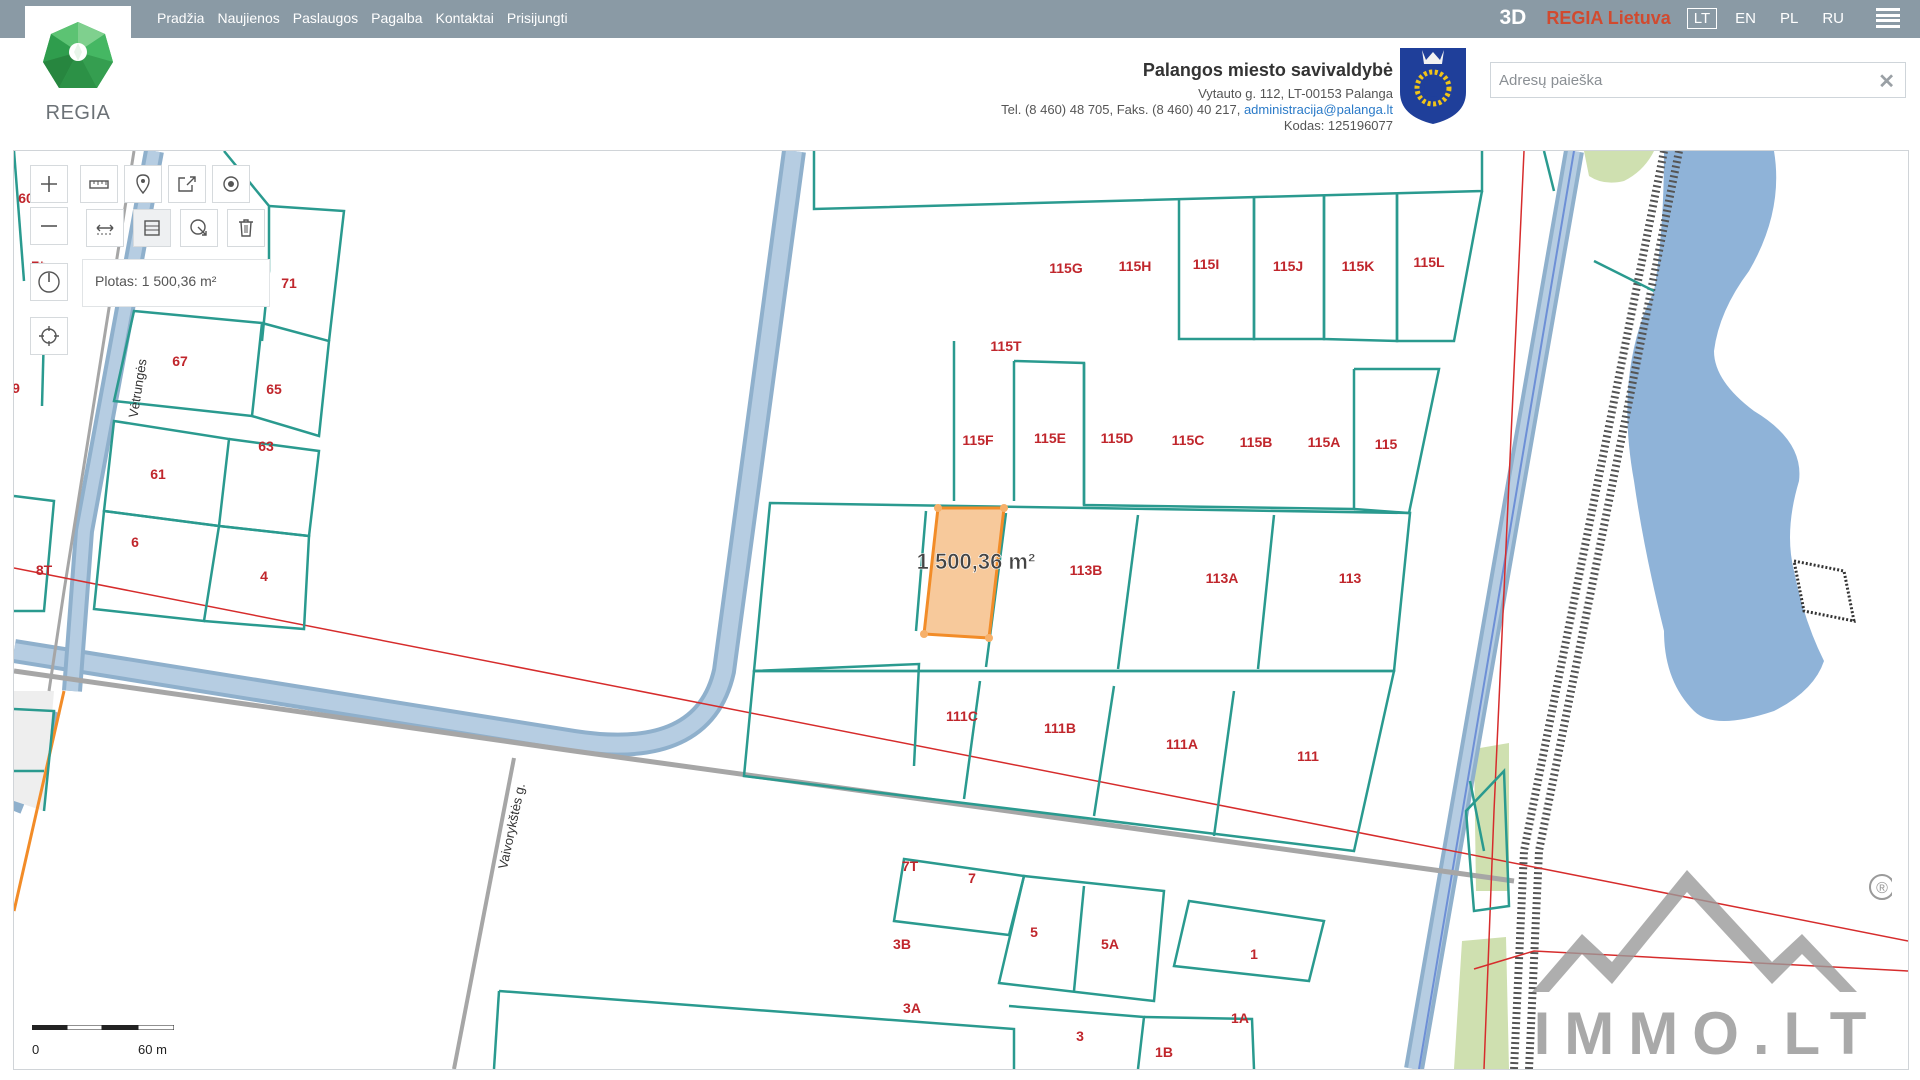  What do you see at coordinates (912, 1008) in the screenshot?
I see `parcel-label: 3A` at bounding box center [912, 1008].